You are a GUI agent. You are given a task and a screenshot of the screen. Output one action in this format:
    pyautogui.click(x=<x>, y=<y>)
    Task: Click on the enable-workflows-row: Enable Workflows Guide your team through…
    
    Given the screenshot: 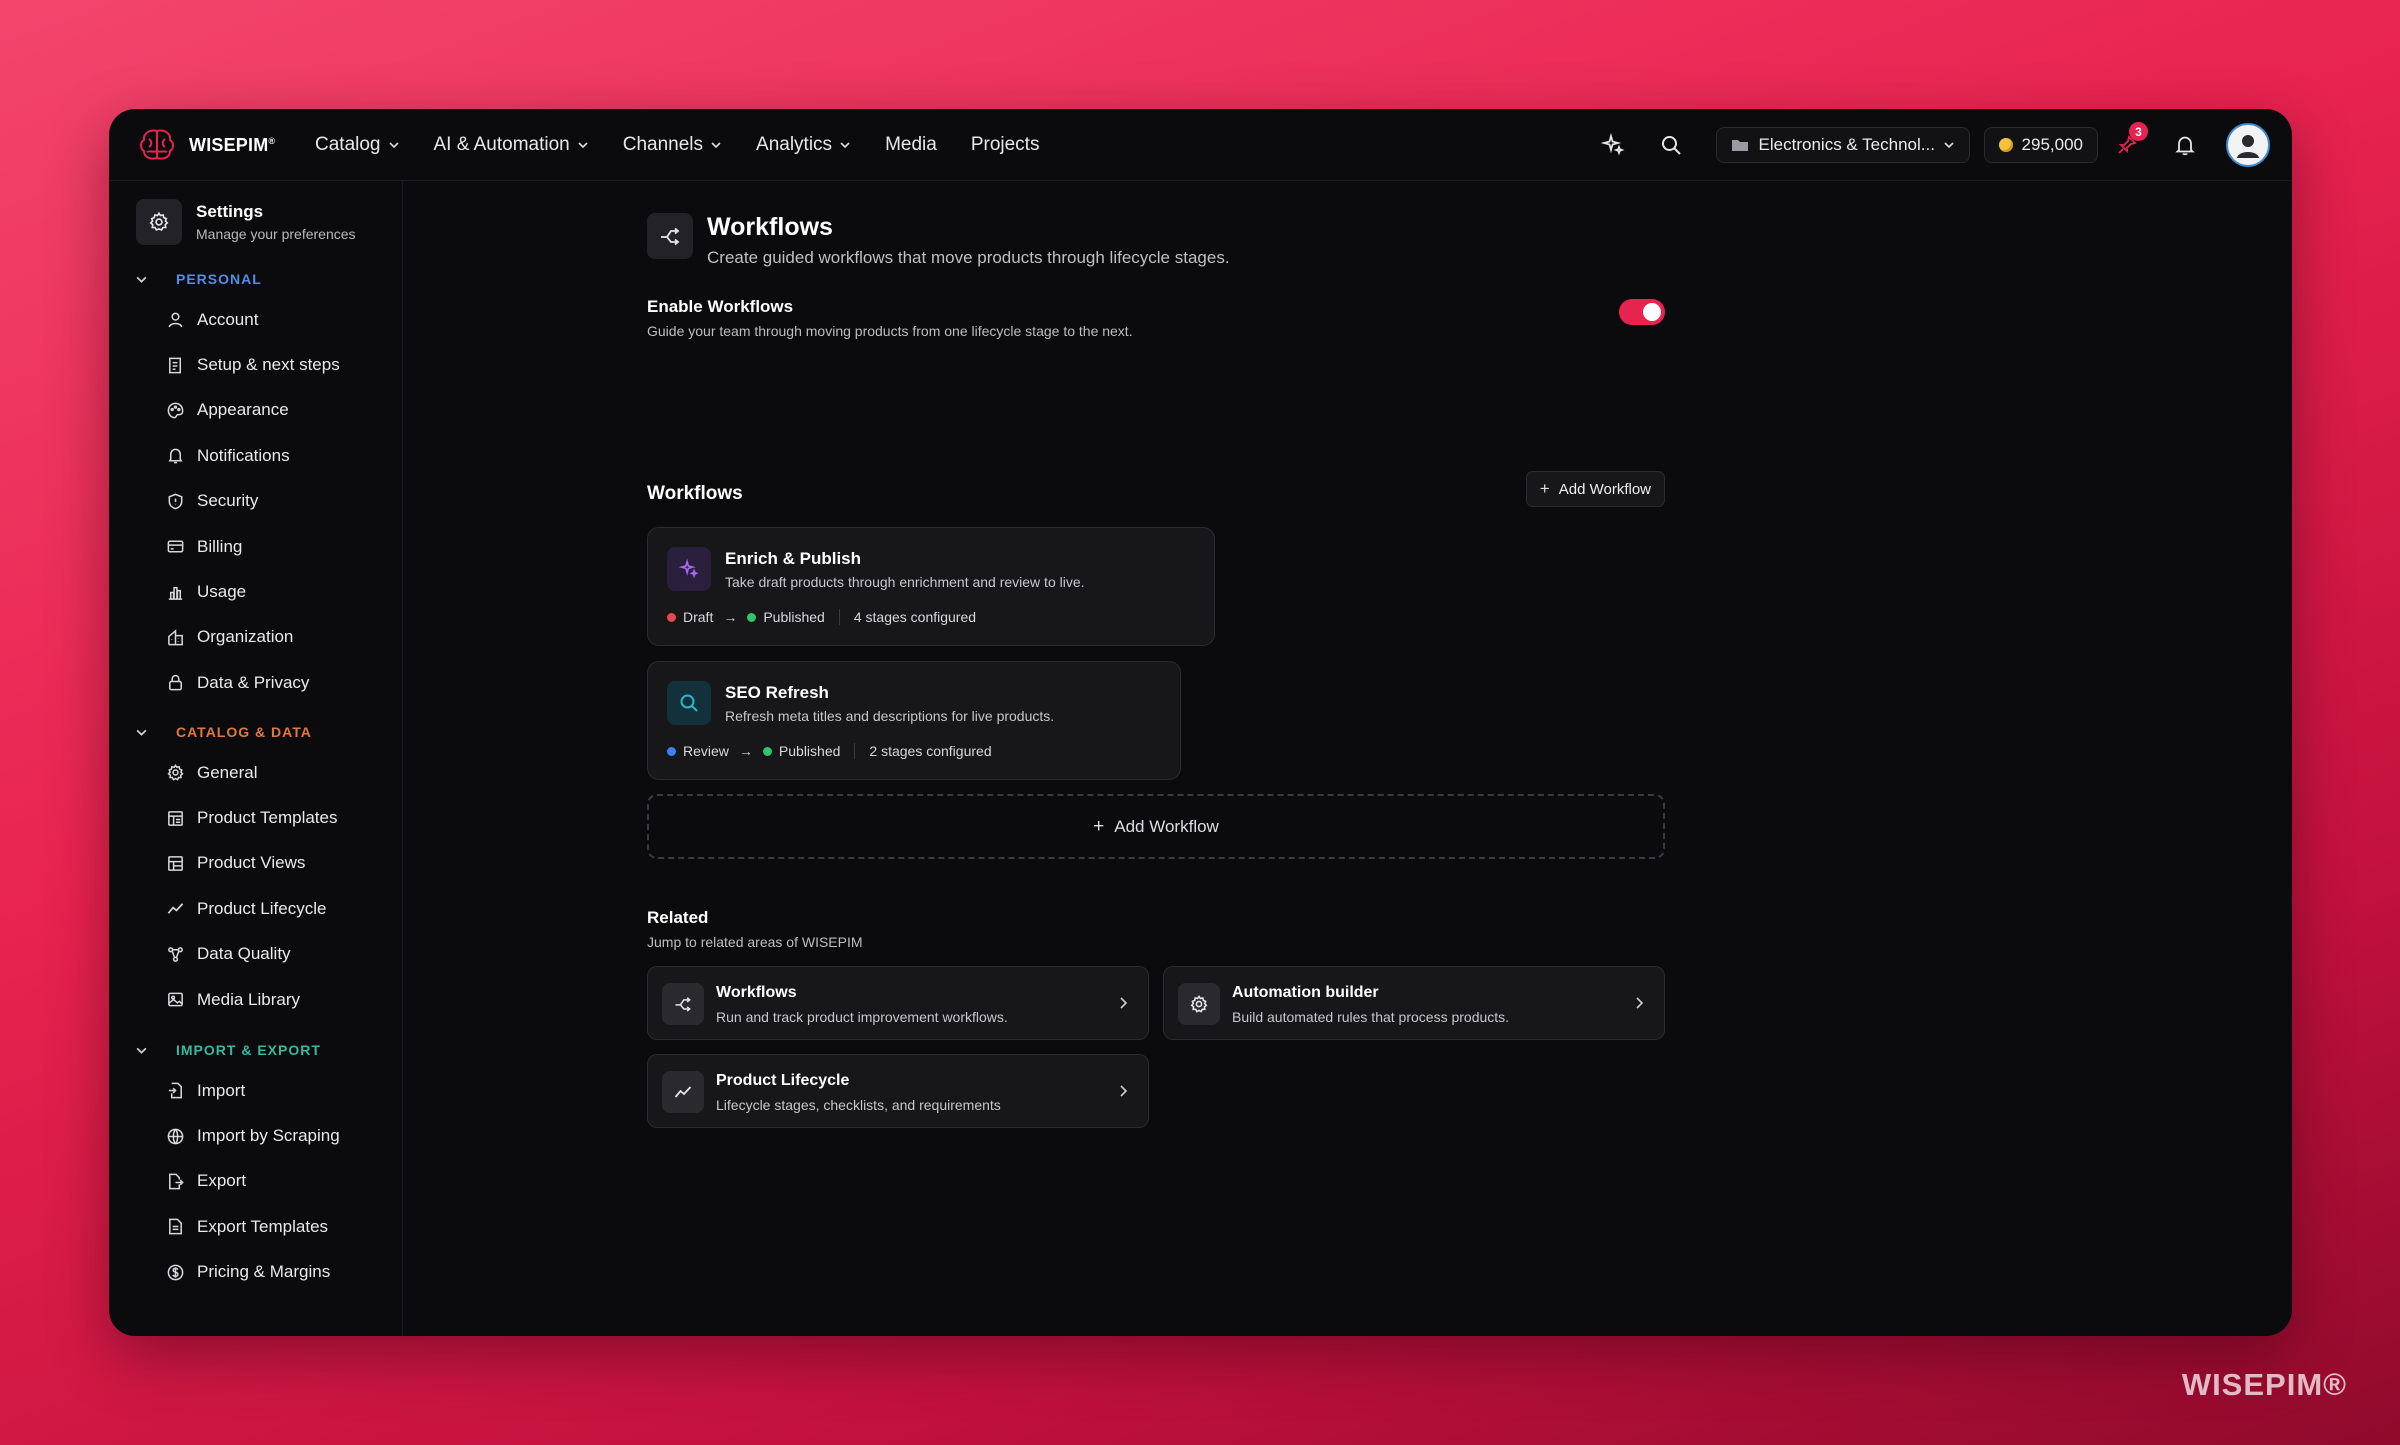 What is the action you would take?
    pyautogui.click(x=1156, y=318)
    